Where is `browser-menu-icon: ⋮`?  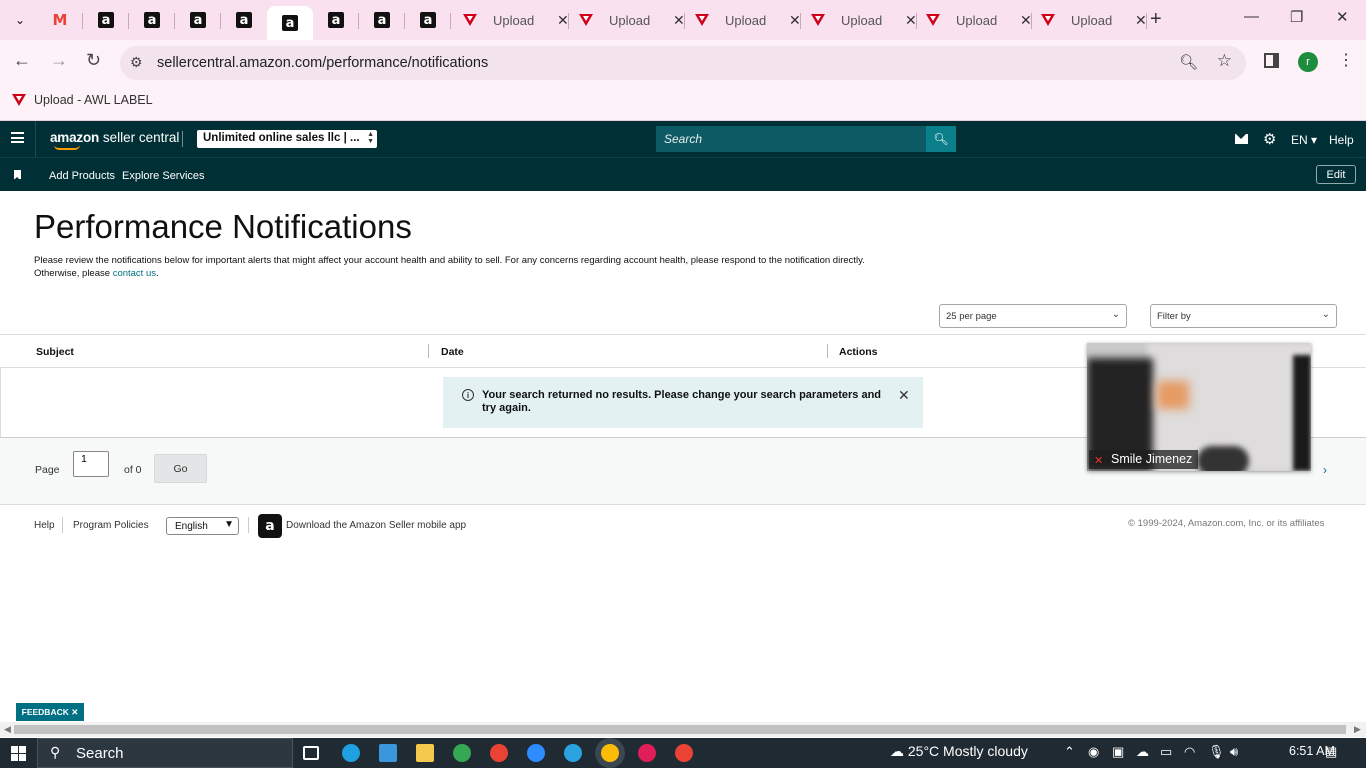
browser-menu-icon: ⋮ is located at coordinates (1346, 60).